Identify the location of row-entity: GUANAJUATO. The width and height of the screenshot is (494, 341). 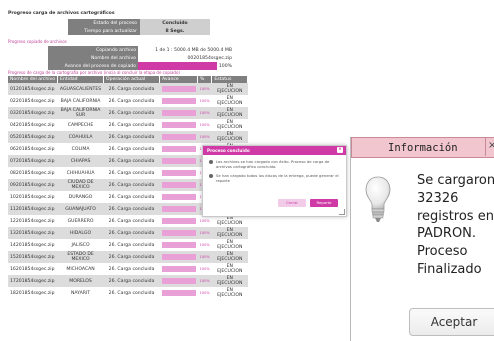
(80, 209).